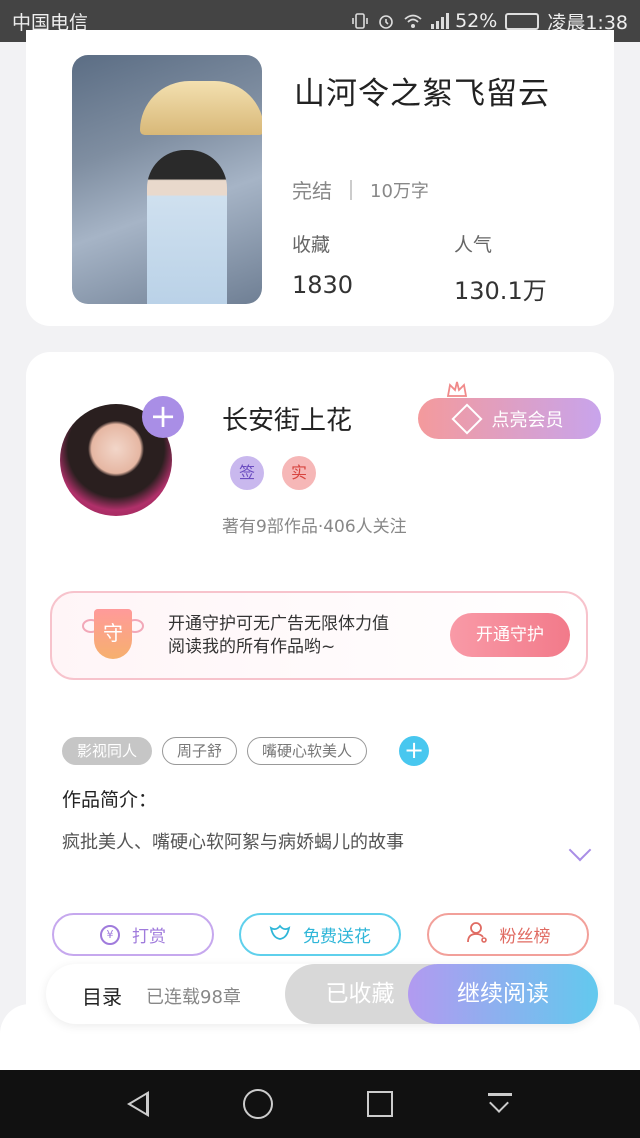  I want to click on flower-icon, so click(280, 934).